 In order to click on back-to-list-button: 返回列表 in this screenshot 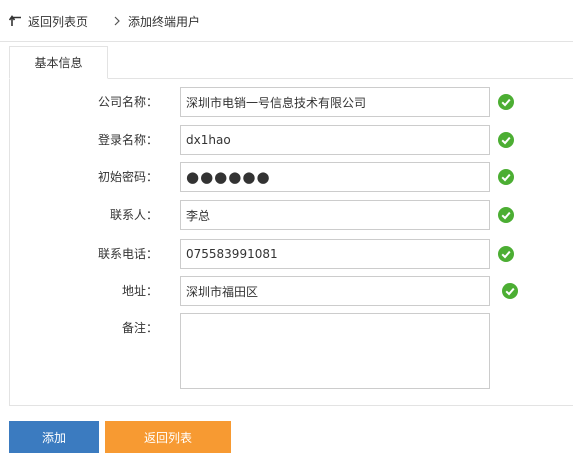, I will do `click(168, 437)`.